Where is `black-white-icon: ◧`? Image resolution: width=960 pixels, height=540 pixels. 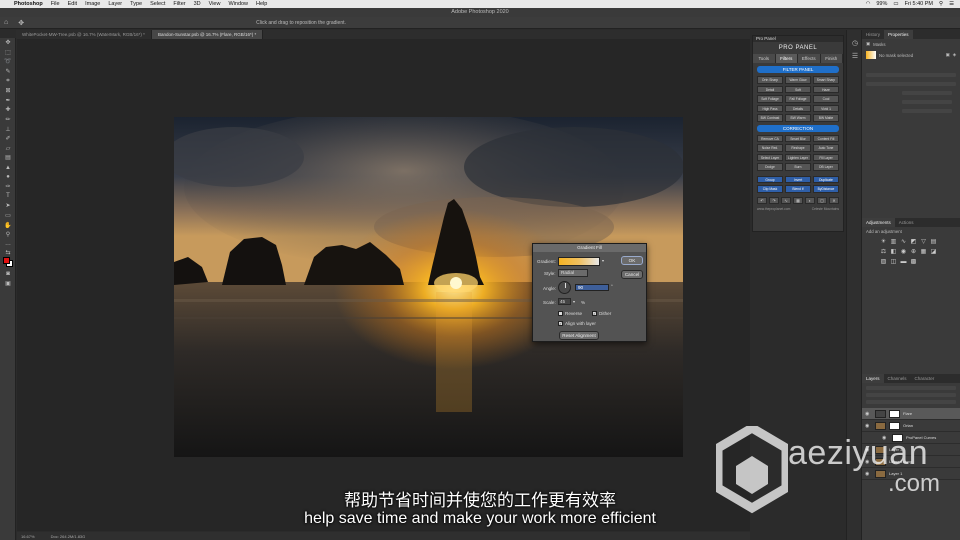 black-white-icon: ◧ is located at coordinates (893, 252).